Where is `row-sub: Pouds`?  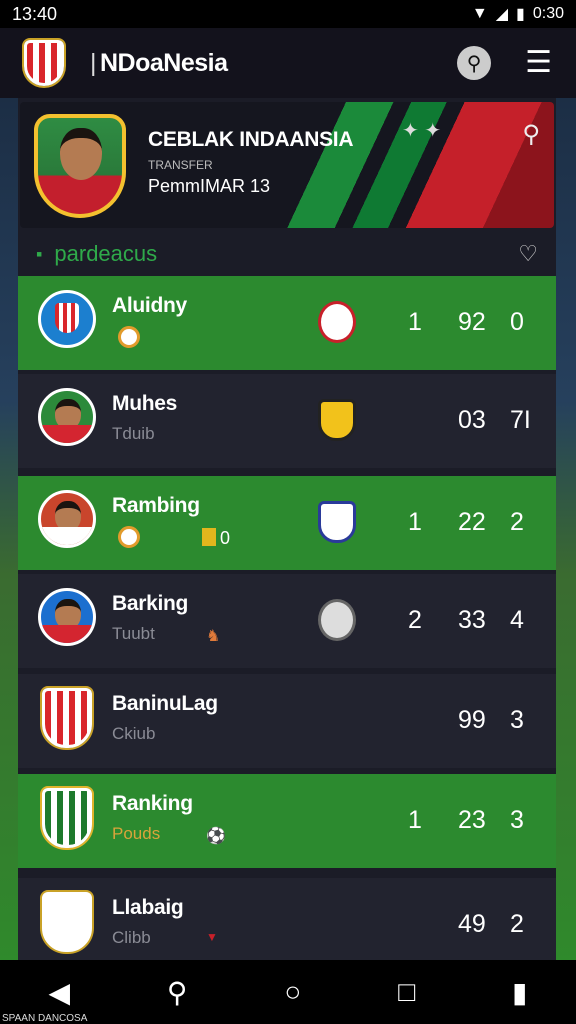
row-sub: Pouds is located at coordinates (136, 833).